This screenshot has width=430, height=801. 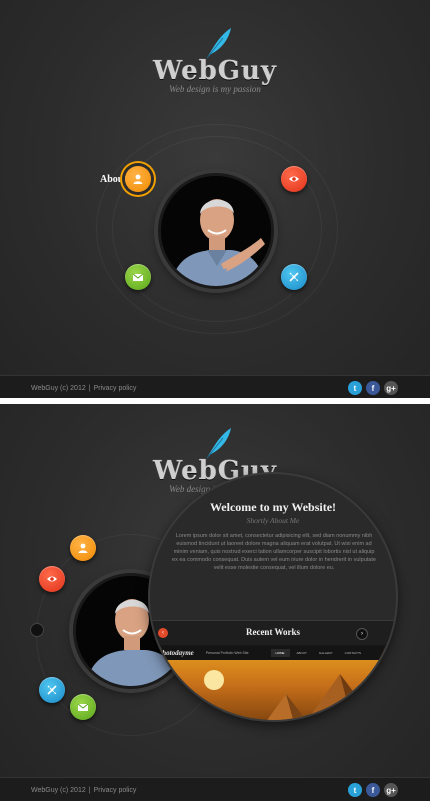 What do you see at coordinates (280, 653) in the screenshot?
I see `preview-menu-item: HOME` at bounding box center [280, 653].